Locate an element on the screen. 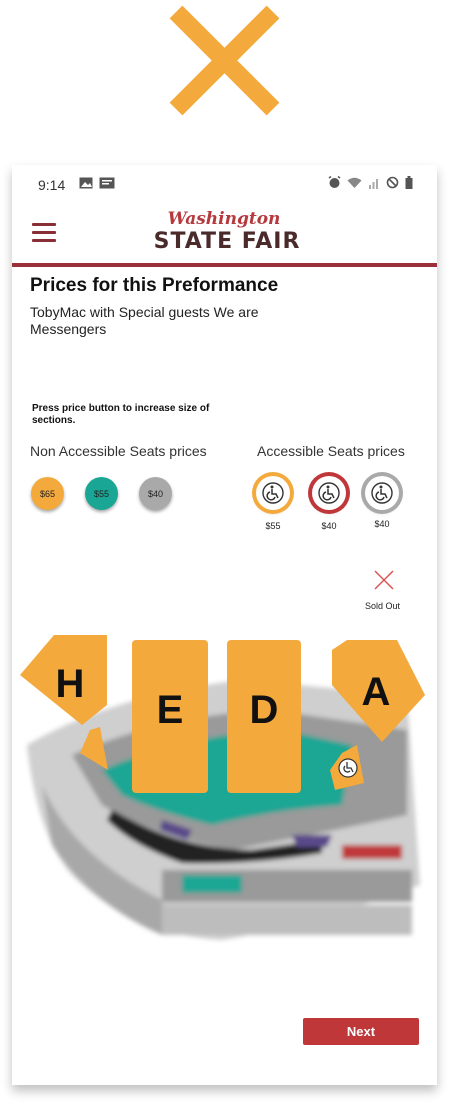 This screenshot has width=449, height=1111. non-accessible-label: Non Accessible Seats prices is located at coordinates (118, 451).